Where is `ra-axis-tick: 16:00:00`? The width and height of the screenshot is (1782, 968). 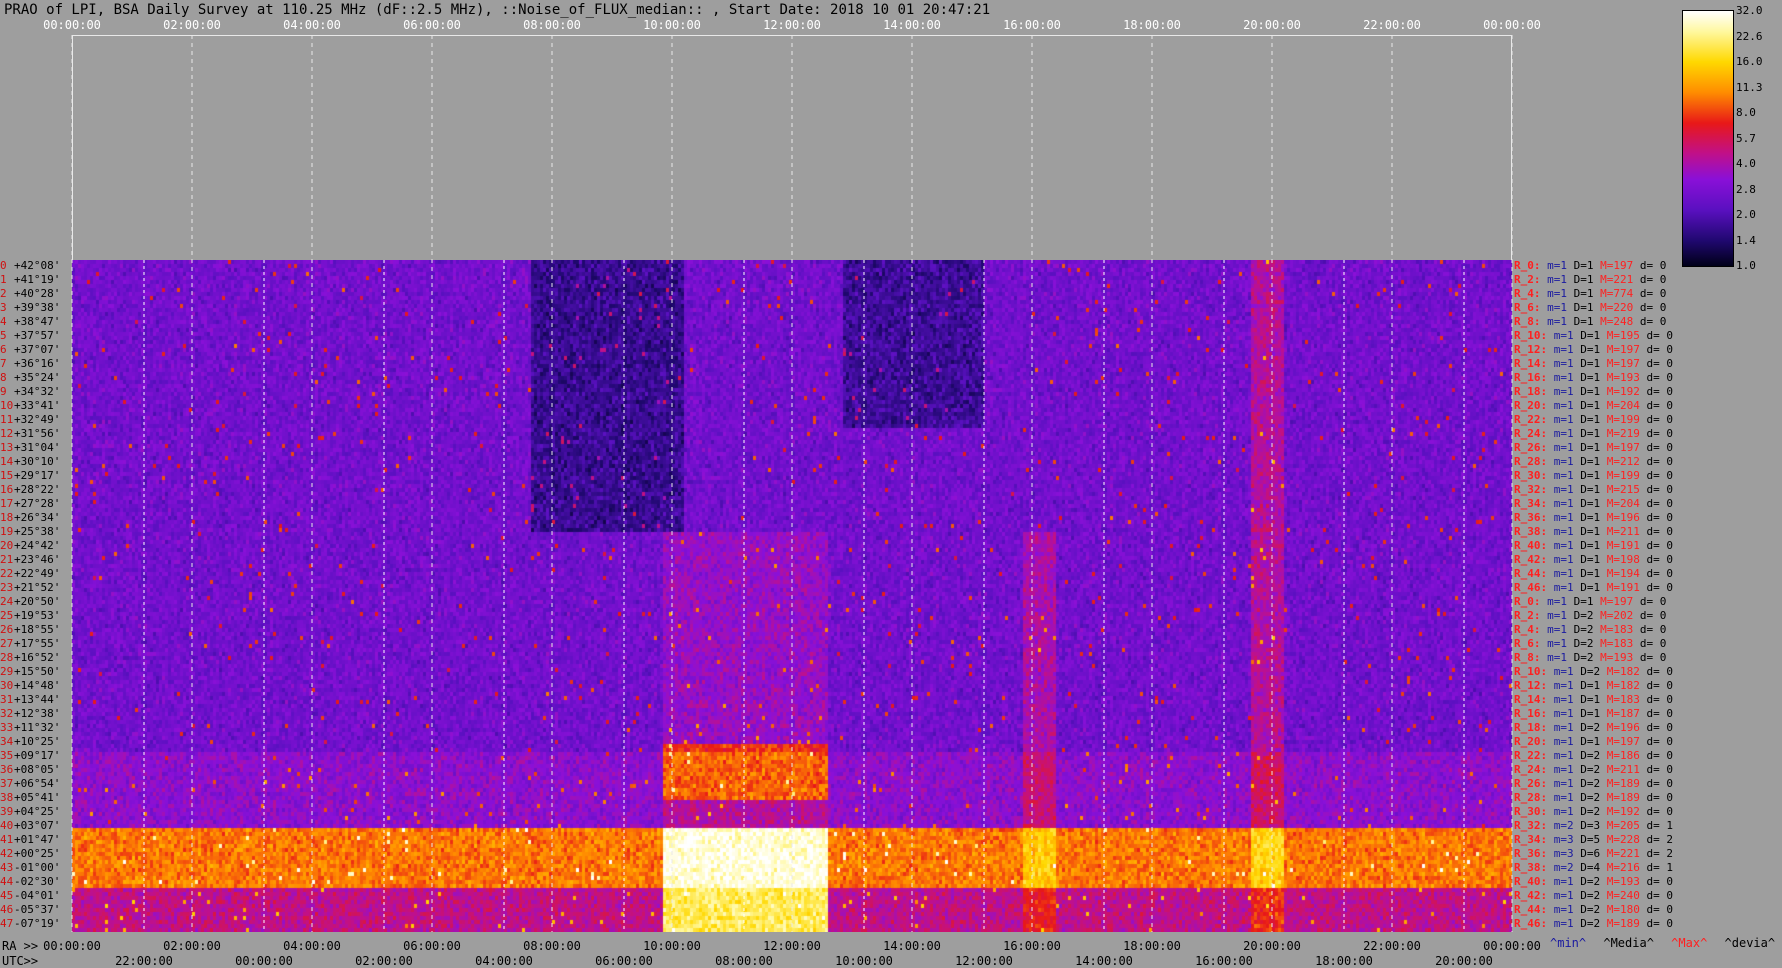
ra-axis-tick: 16:00:00 is located at coordinates (1032, 946).